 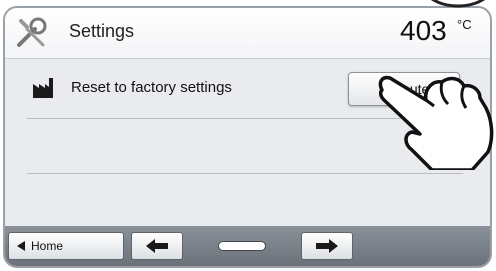 What do you see at coordinates (32, 32) in the screenshot?
I see `tools-icon` at bounding box center [32, 32].